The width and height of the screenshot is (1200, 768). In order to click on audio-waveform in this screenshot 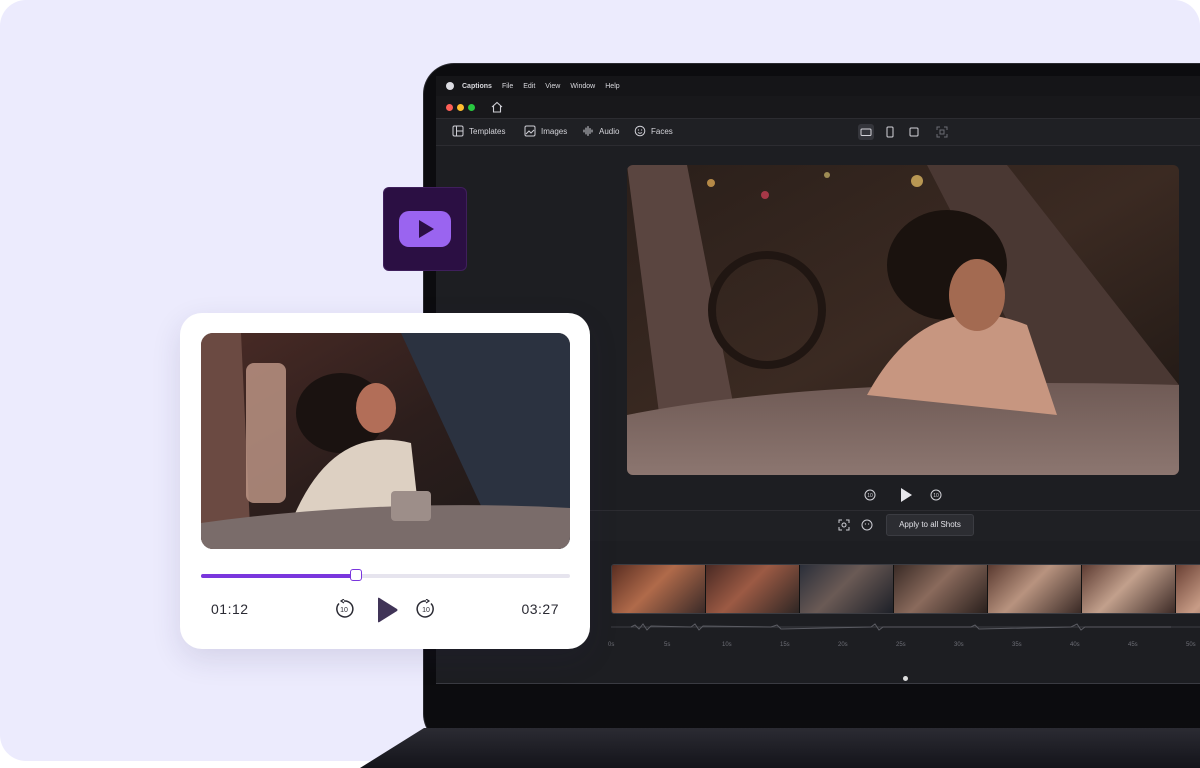, I will do `click(905, 627)`.